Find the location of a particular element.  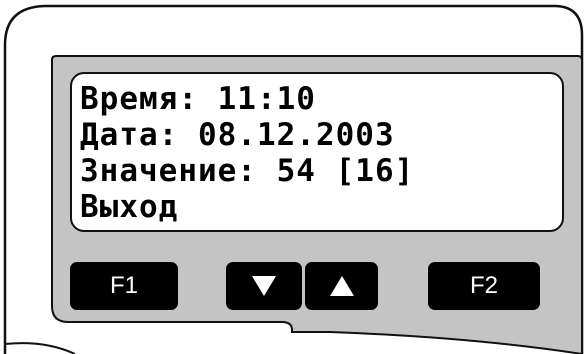

f1-button: F1 is located at coordinates (124, 286).